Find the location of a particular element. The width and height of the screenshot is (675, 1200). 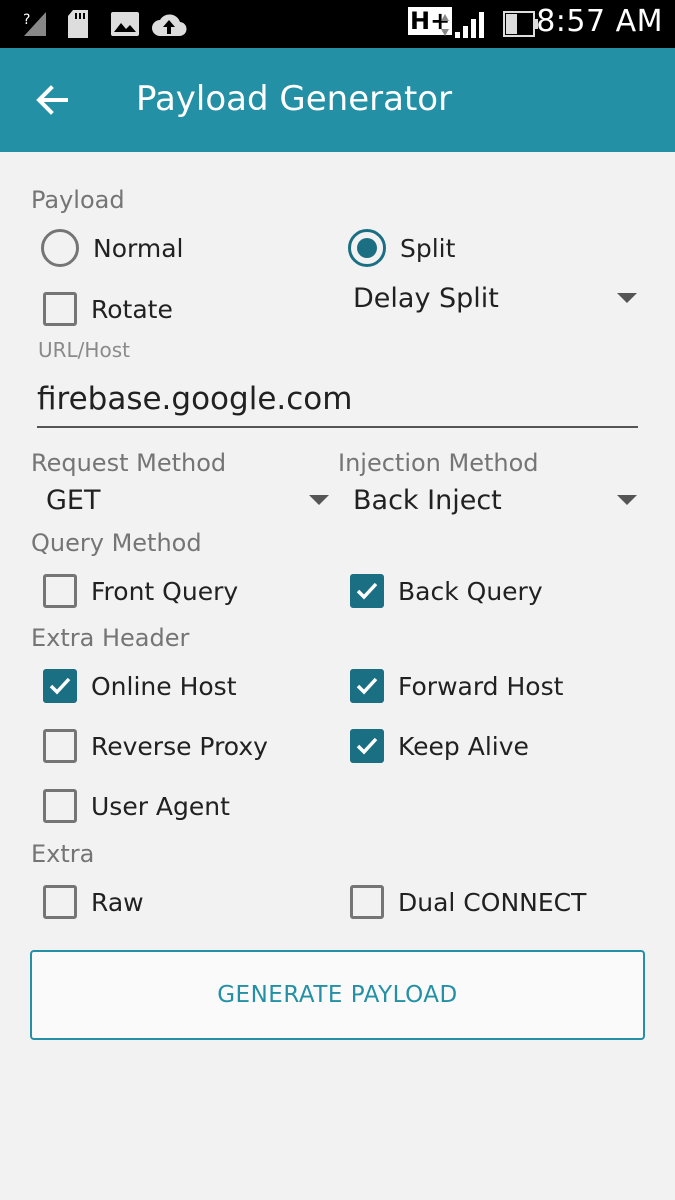

split-mode-value: Delay Split is located at coordinates (426, 298).